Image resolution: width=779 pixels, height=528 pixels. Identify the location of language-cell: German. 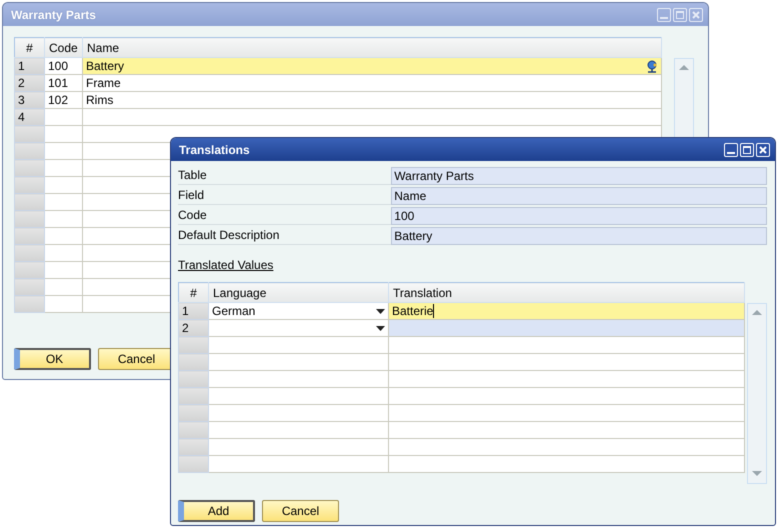
(298, 311).